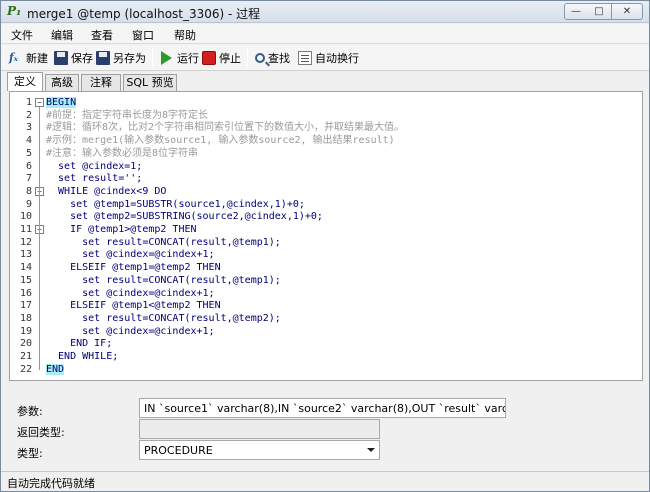 This screenshot has height=492, width=650. Describe the element at coordinates (25, 217) in the screenshot. I see `line-number: 10` at that location.